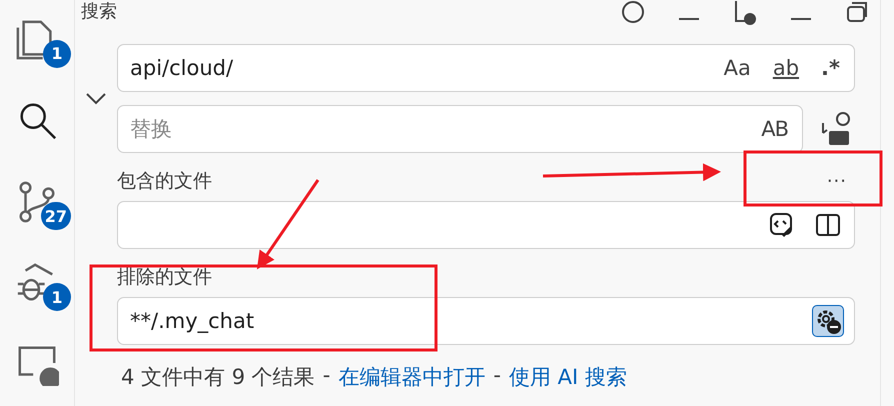 The height and width of the screenshot is (406, 894). I want to click on exclude-field: **/.my_chat, so click(486, 321).